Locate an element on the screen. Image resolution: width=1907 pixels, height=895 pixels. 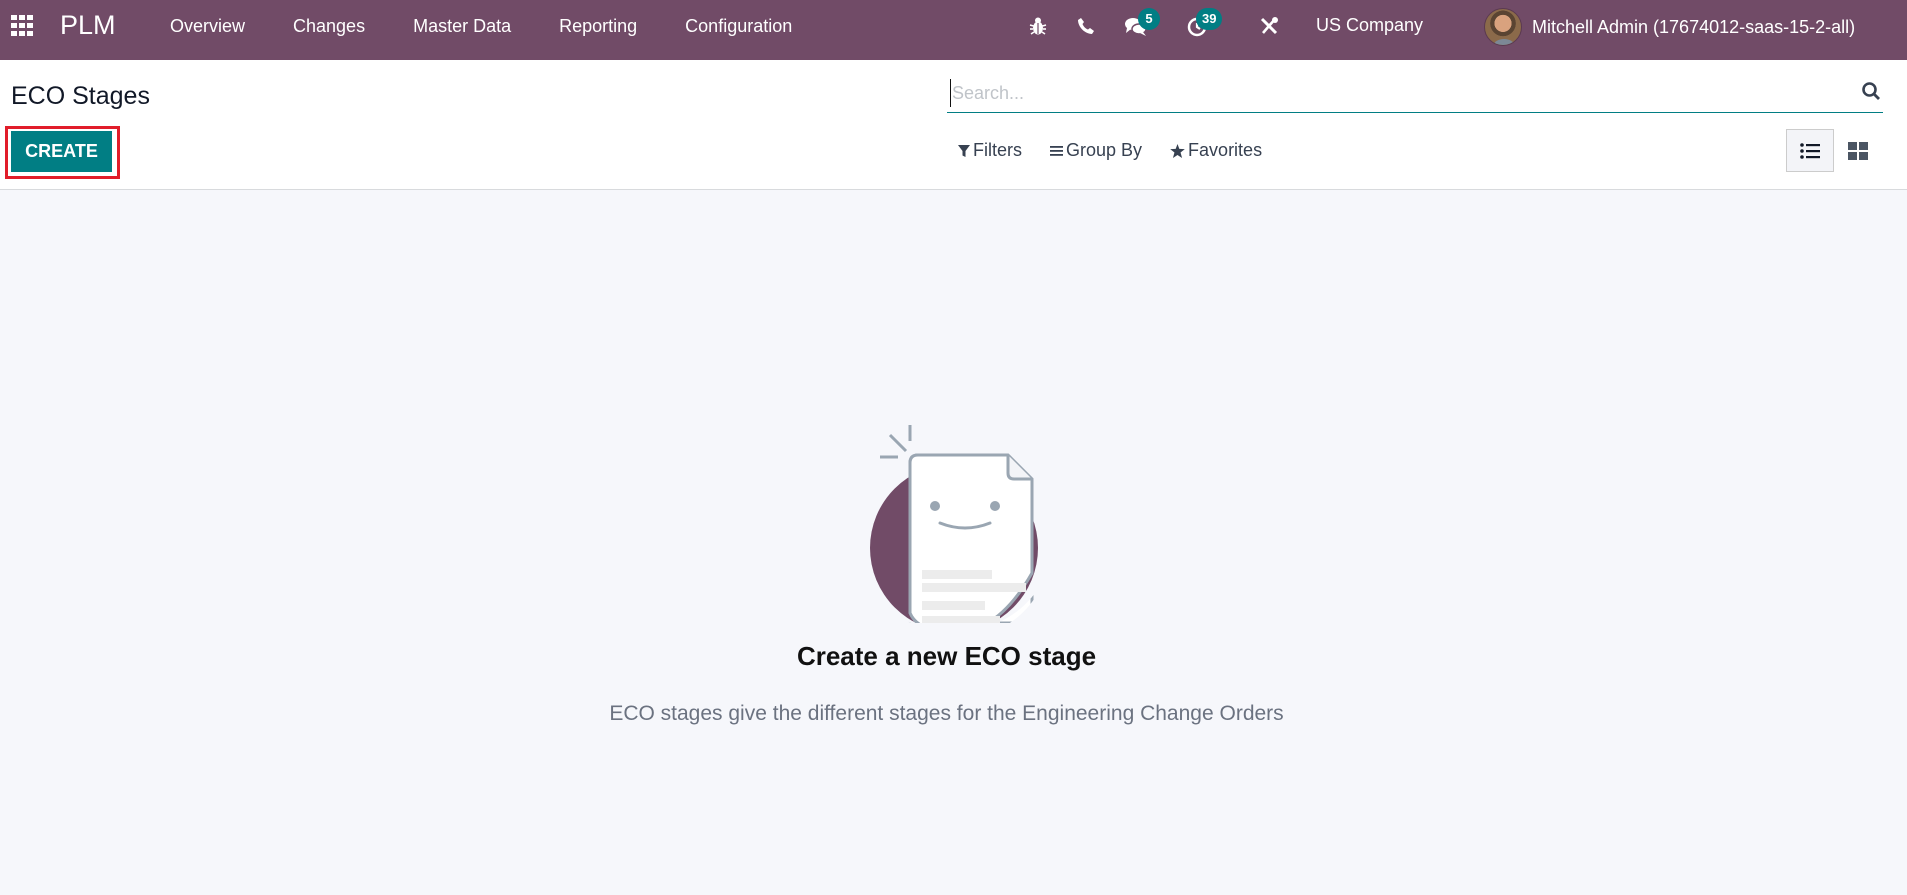
menu-item-configuration: Configuration is located at coordinates (738, 26).